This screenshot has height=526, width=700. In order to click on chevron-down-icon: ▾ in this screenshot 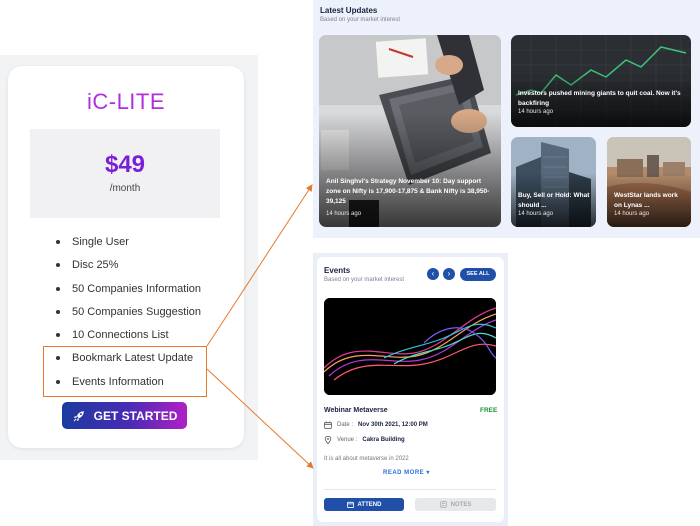, I will do `click(428, 473)`.